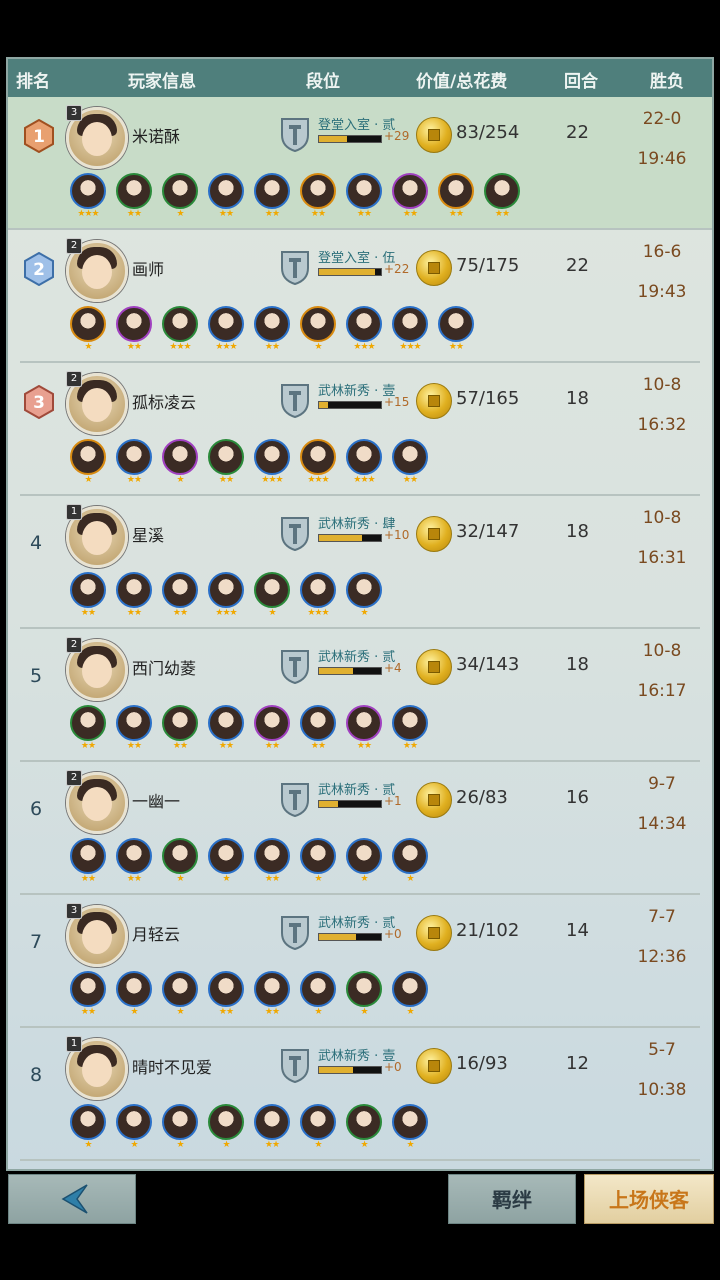 The width and height of the screenshot is (720, 1280). Describe the element at coordinates (482, 1063) in the screenshot. I see `value-cost: 16/93` at that location.